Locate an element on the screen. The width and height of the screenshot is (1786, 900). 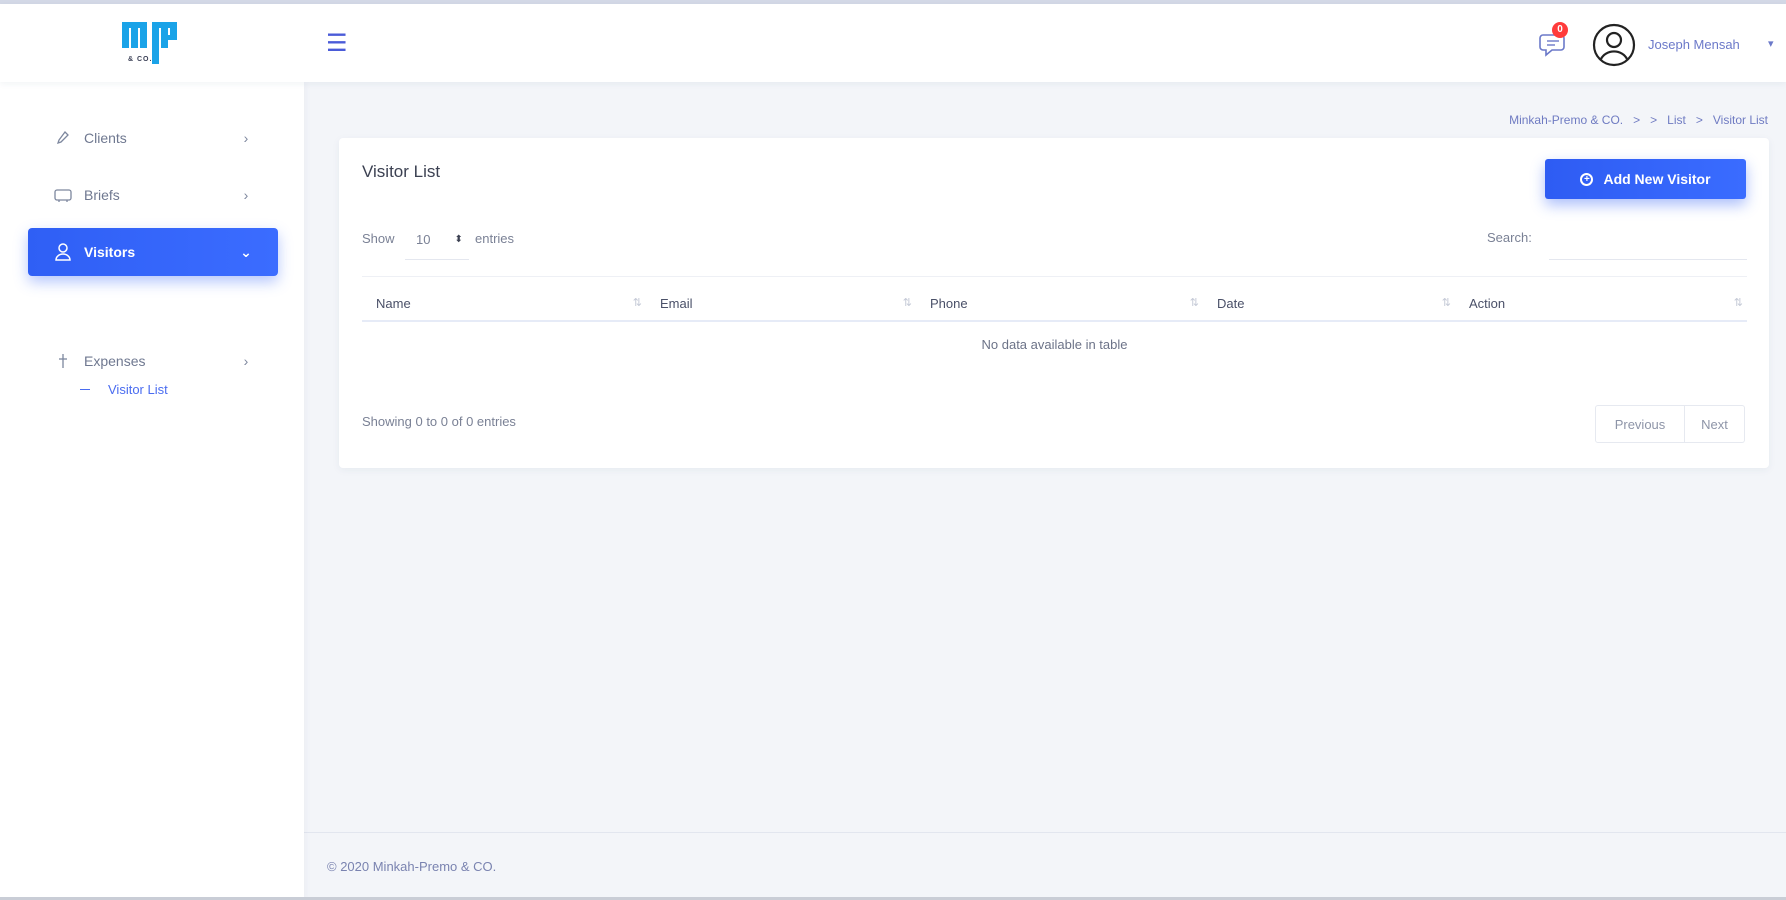
search-label: Search: is located at coordinates (1509, 237).